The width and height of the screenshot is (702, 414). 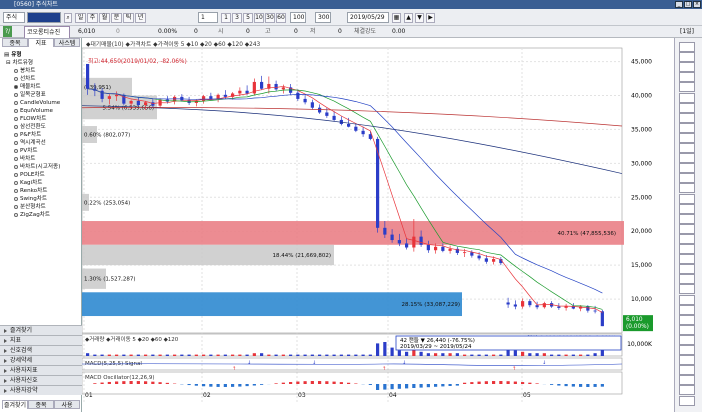 What do you see at coordinates (41, 159) in the screenshot?
I see `chart-type-item: 바차트` at bounding box center [41, 159].